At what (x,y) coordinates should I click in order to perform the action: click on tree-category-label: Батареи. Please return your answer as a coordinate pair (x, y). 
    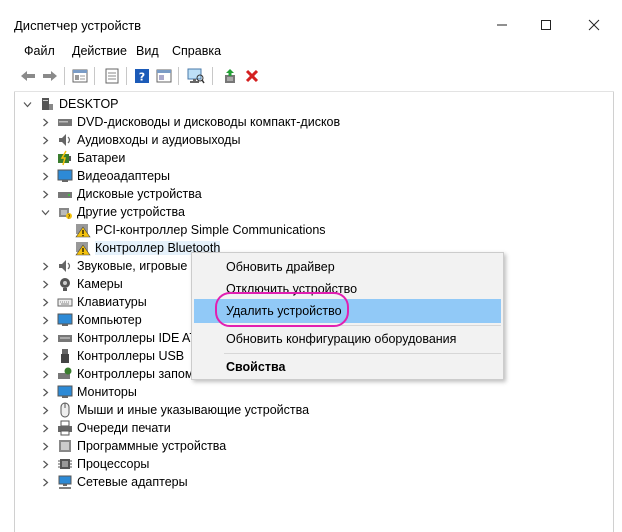
    Looking at the image, I should click on (101, 158).